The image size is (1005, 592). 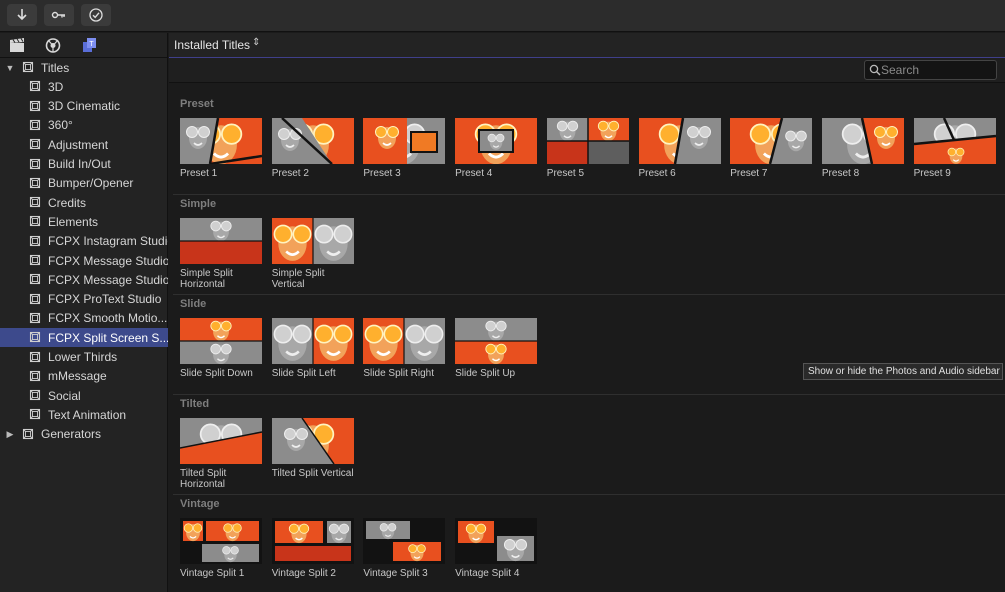 I want to click on title-label: Preset 7, so click(x=749, y=173).